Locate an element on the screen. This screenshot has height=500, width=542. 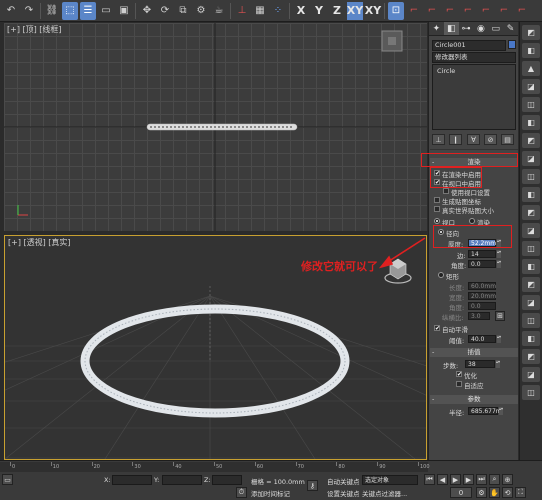
set-key-label: 设置关键点 is located at coordinates (343, 493).